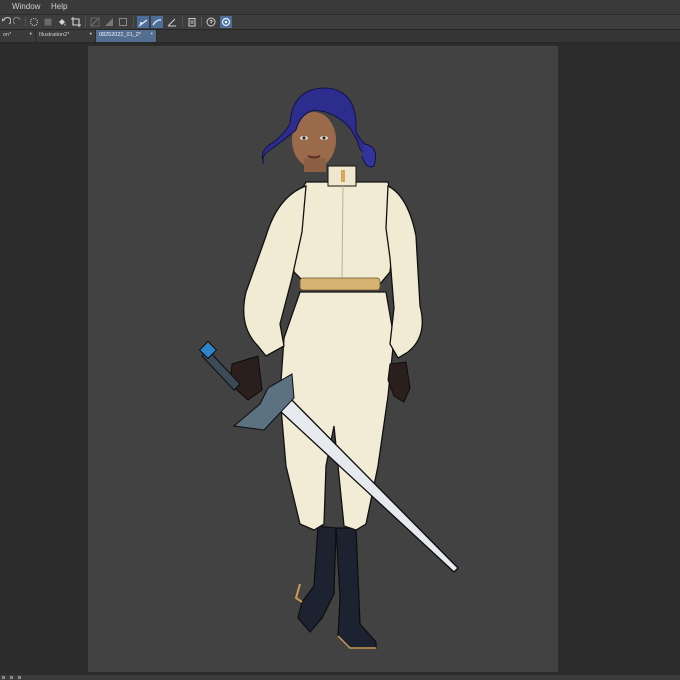 This screenshot has height=680, width=680. I want to click on tab-label: on*, so click(7, 35).